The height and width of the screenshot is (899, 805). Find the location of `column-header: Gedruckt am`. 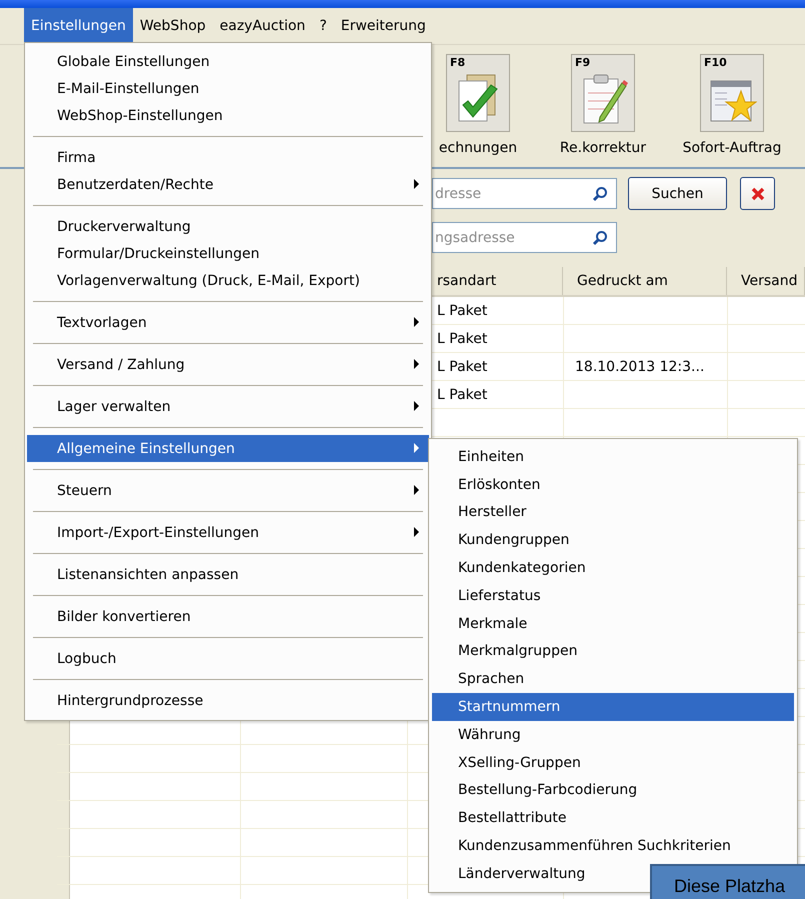

column-header: Gedruckt am is located at coordinates (645, 281).